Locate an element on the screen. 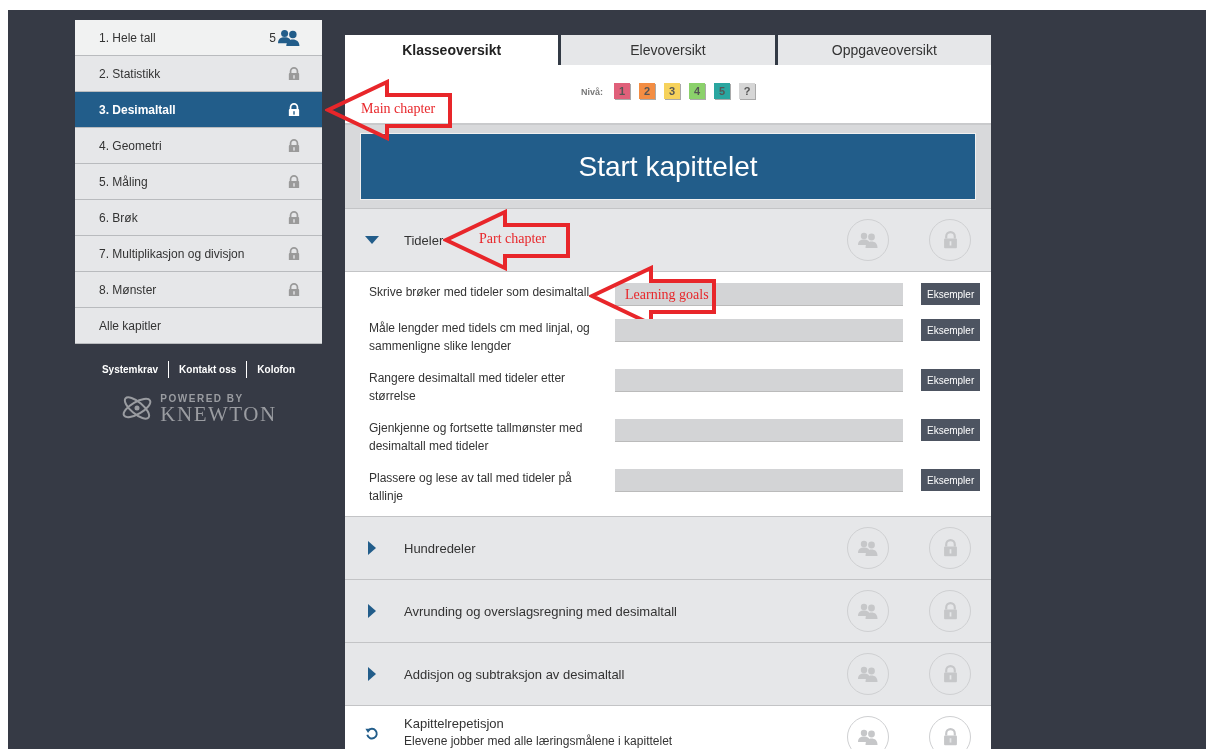  chapter-item: 4. Geometri is located at coordinates (198, 146).